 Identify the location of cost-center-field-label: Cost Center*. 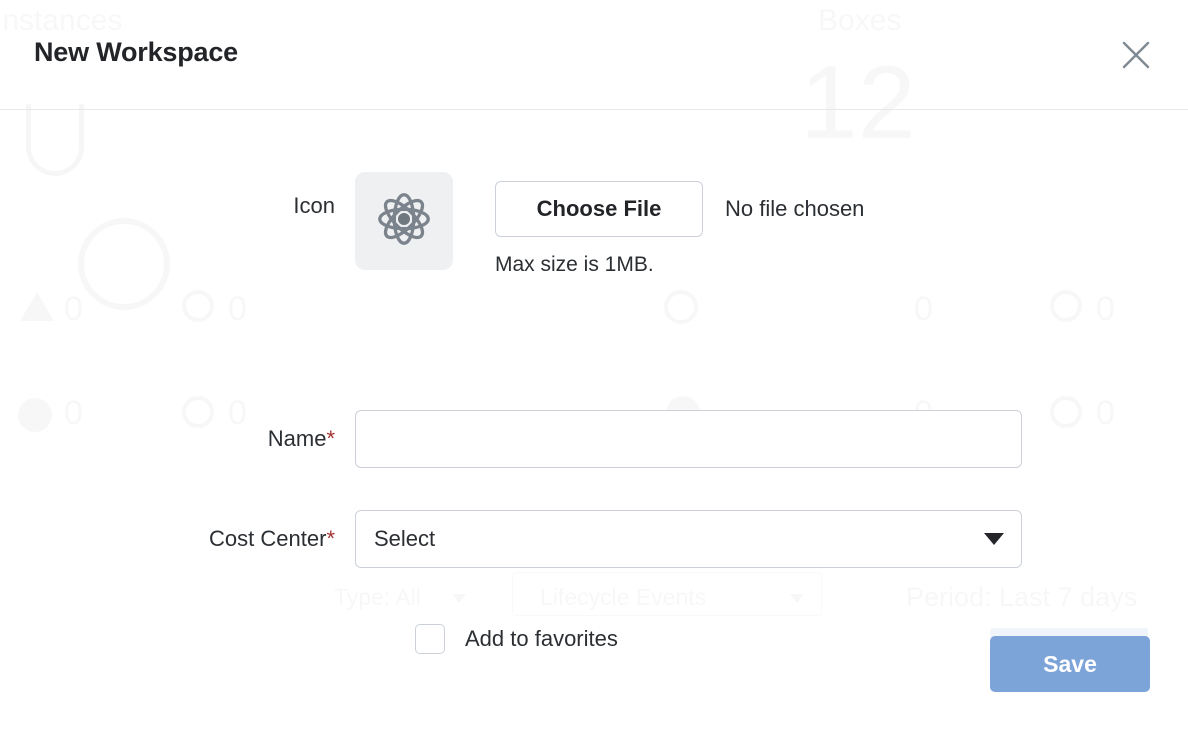
(177, 539).